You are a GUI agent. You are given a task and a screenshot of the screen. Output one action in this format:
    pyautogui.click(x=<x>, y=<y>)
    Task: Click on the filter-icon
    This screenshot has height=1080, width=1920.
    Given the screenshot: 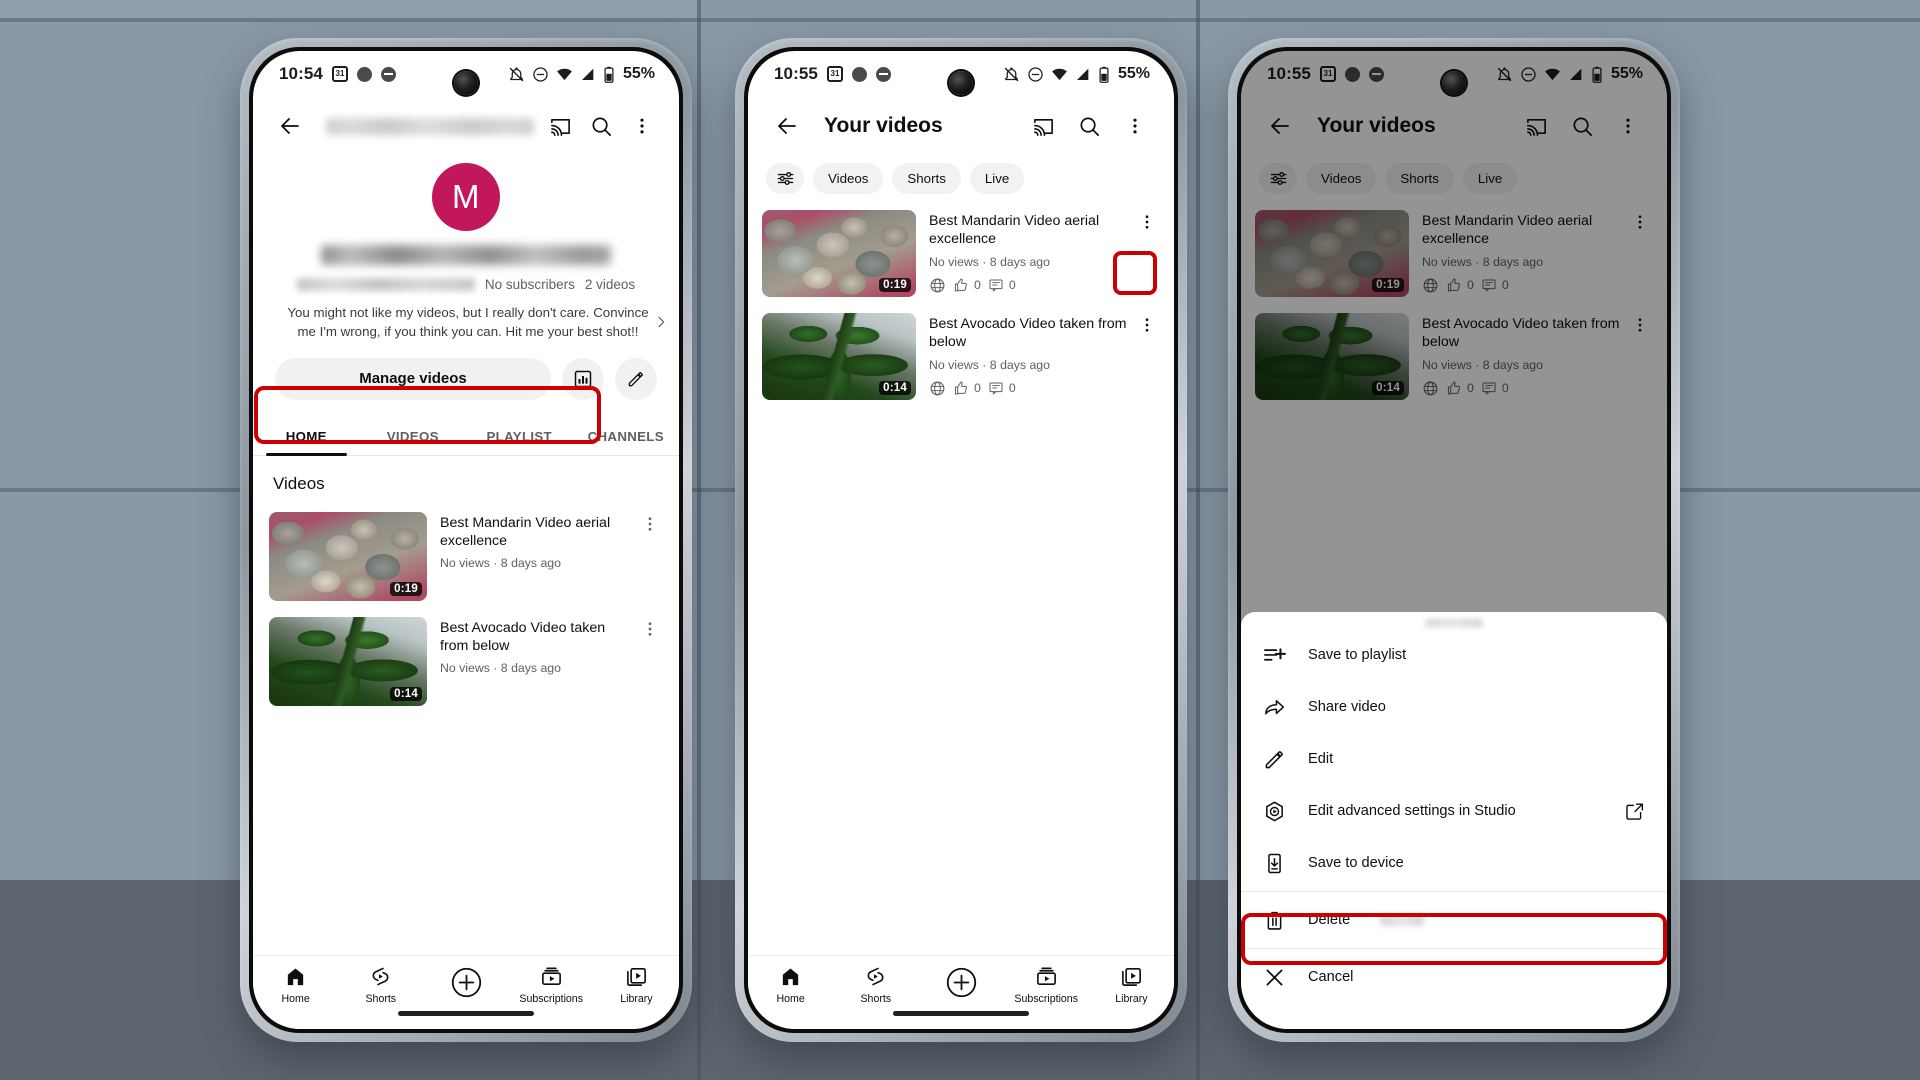 What is the action you would take?
    pyautogui.click(x=785, y=178)
    